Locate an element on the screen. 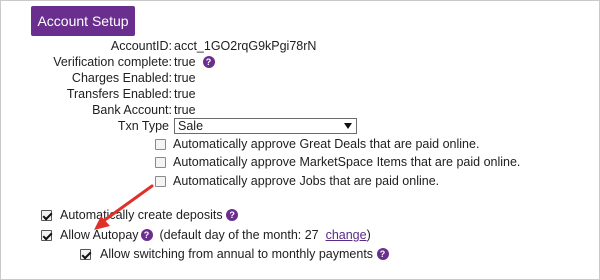  allow-switching-checkbox is located at coordinates (85, 254).